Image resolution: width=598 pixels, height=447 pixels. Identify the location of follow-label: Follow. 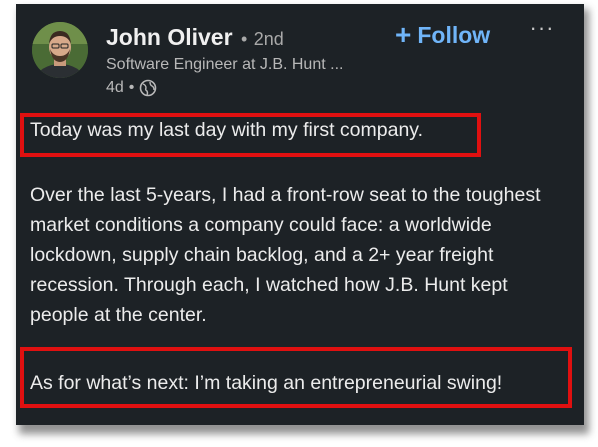
(454, 34).